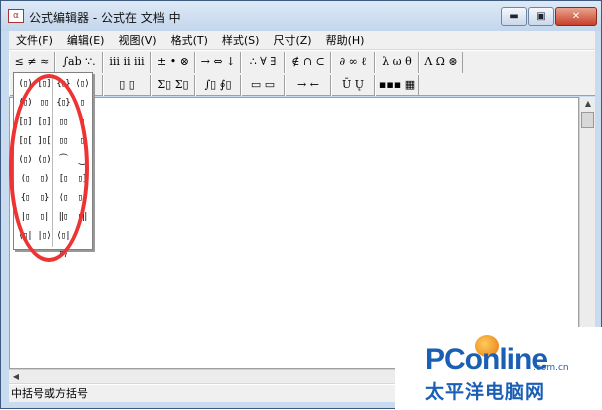  I want to click on close-button: ✕, so click(576, 16).